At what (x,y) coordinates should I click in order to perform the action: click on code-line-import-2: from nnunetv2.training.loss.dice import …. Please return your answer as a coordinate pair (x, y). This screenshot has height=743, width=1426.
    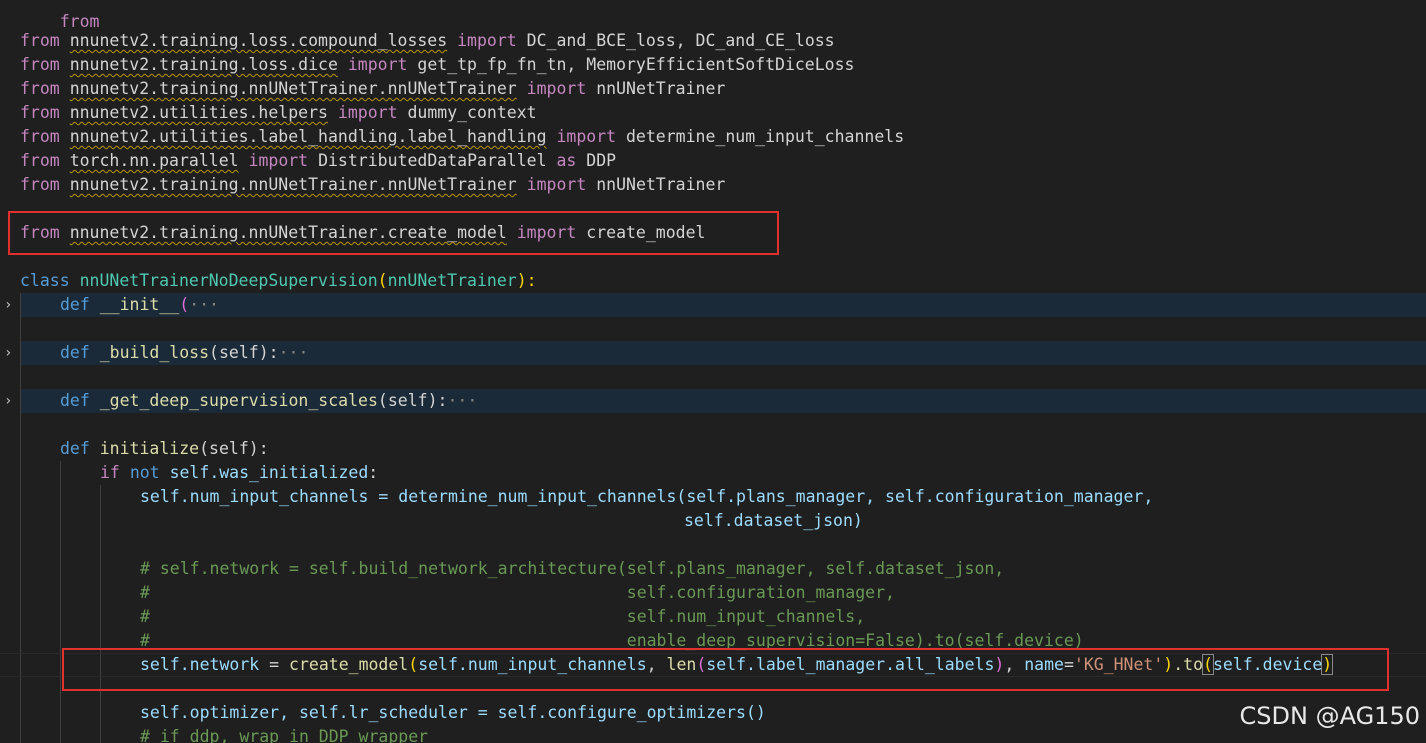
    Looking at the image, I should click on (437, 64).